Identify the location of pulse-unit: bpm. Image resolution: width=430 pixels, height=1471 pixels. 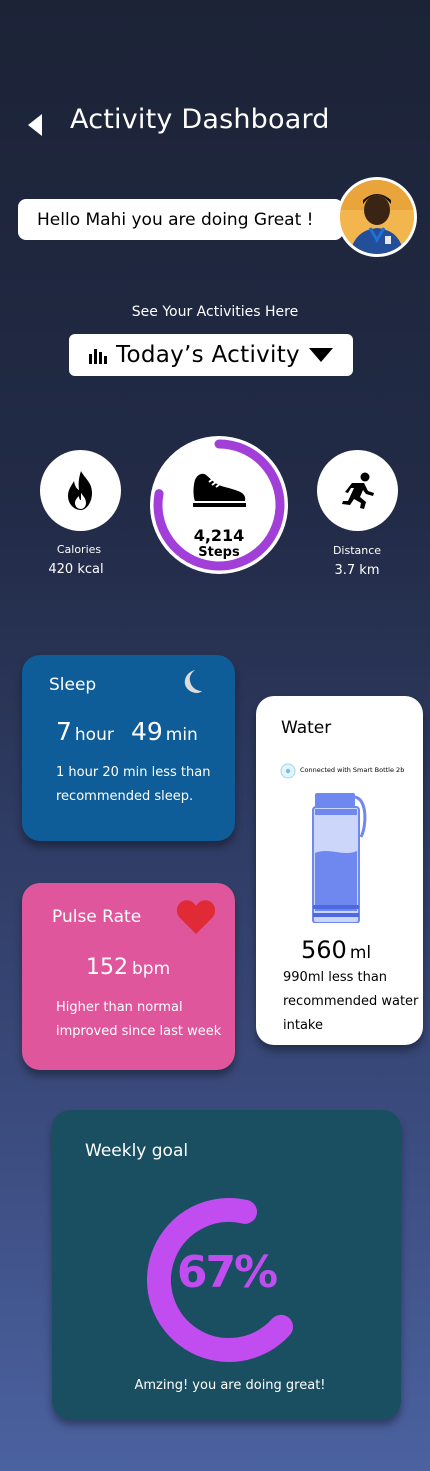
(151, 969).